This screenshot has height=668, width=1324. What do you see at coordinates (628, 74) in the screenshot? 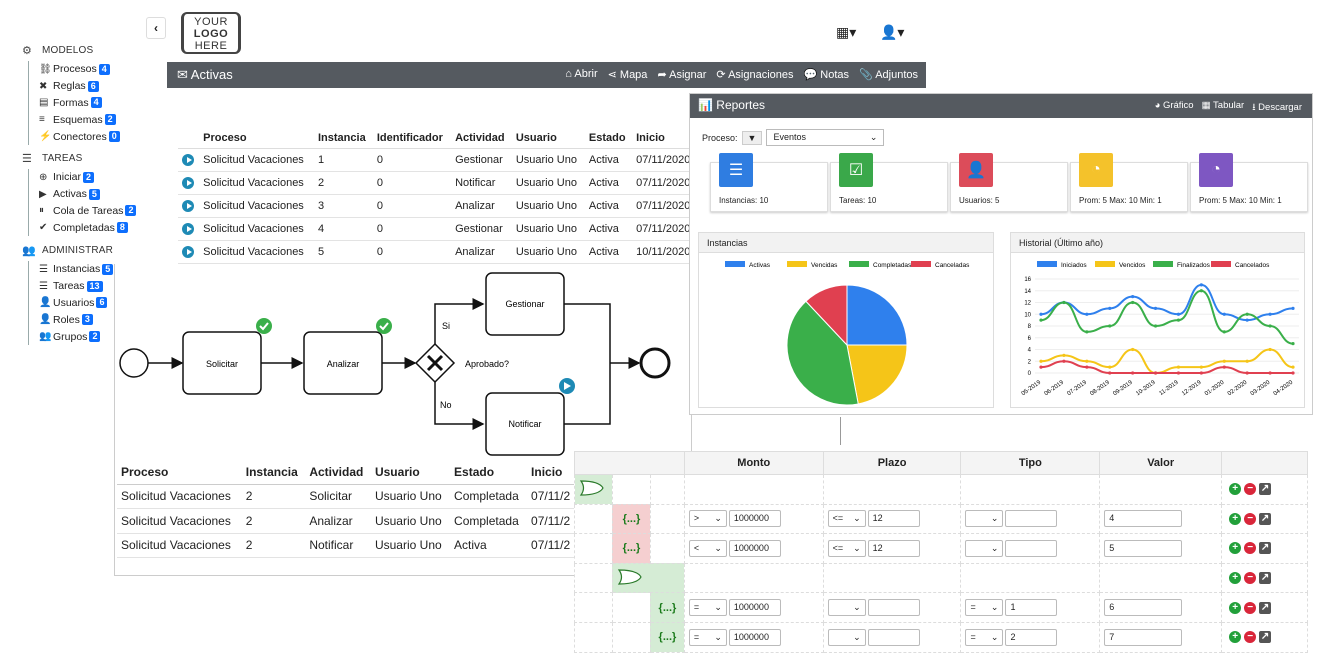
I see `mapa-button: ⋖ Mapa` at bounding box center [628, 74].